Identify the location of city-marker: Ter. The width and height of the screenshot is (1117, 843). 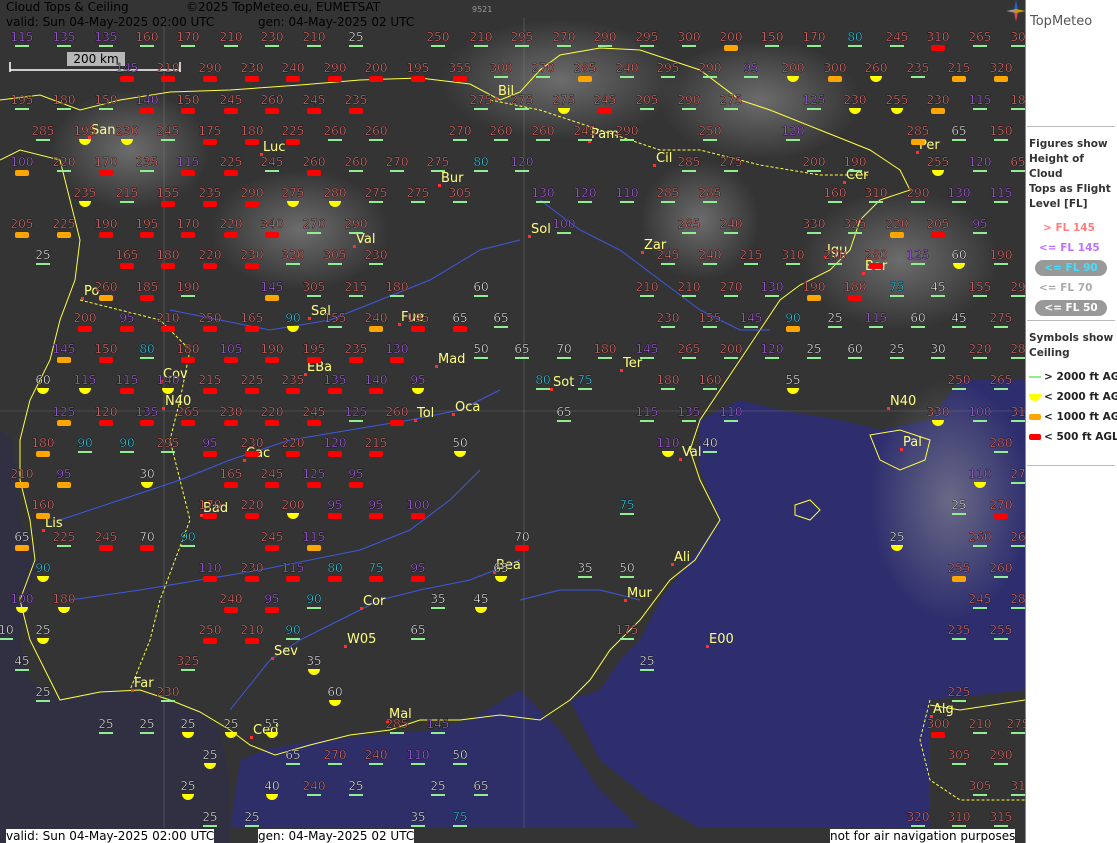
(631, 364).